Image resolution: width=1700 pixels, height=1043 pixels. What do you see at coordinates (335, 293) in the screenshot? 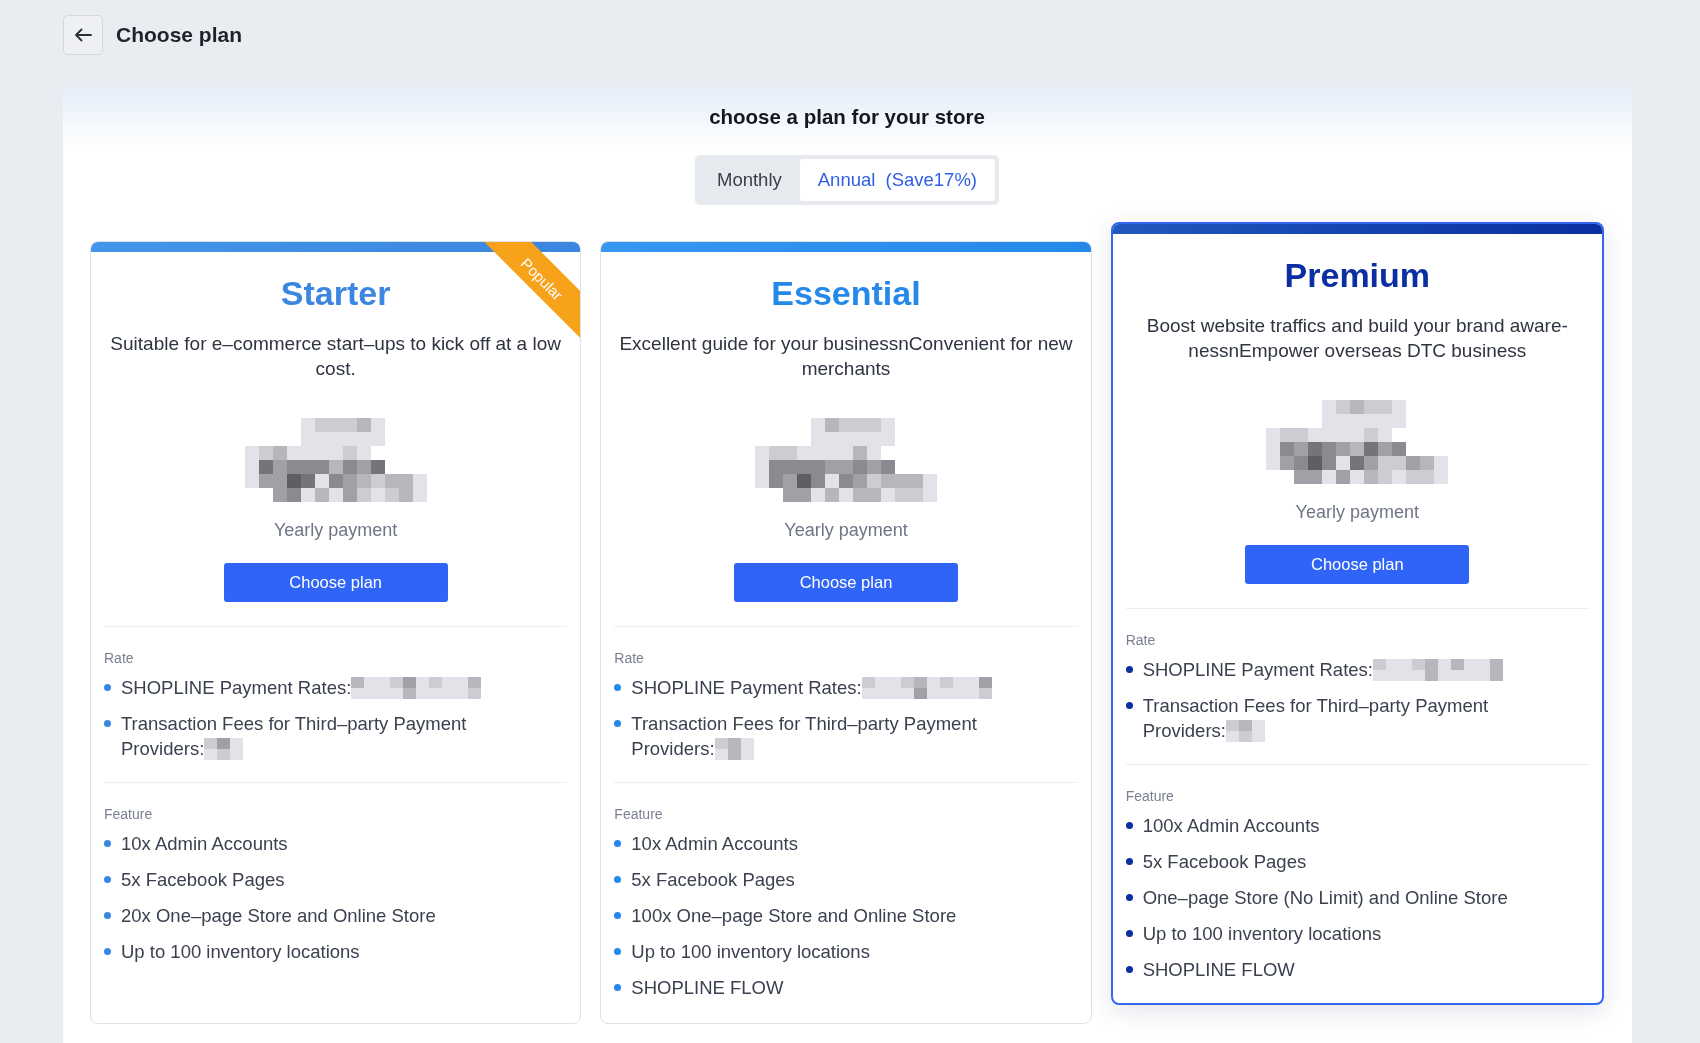
I see `plan-name: Starter` at bounding box center [335, 293].